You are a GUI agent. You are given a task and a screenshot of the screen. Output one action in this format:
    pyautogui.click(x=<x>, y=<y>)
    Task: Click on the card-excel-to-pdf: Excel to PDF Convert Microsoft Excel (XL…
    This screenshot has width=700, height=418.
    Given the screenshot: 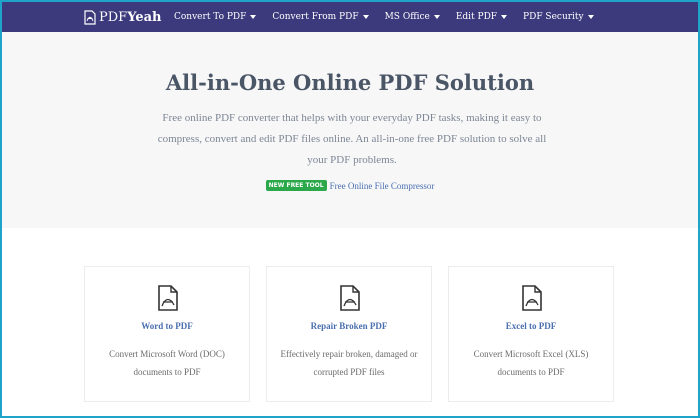 What is the action you would take?
    pyautogui.click(x=531, y=334)
    